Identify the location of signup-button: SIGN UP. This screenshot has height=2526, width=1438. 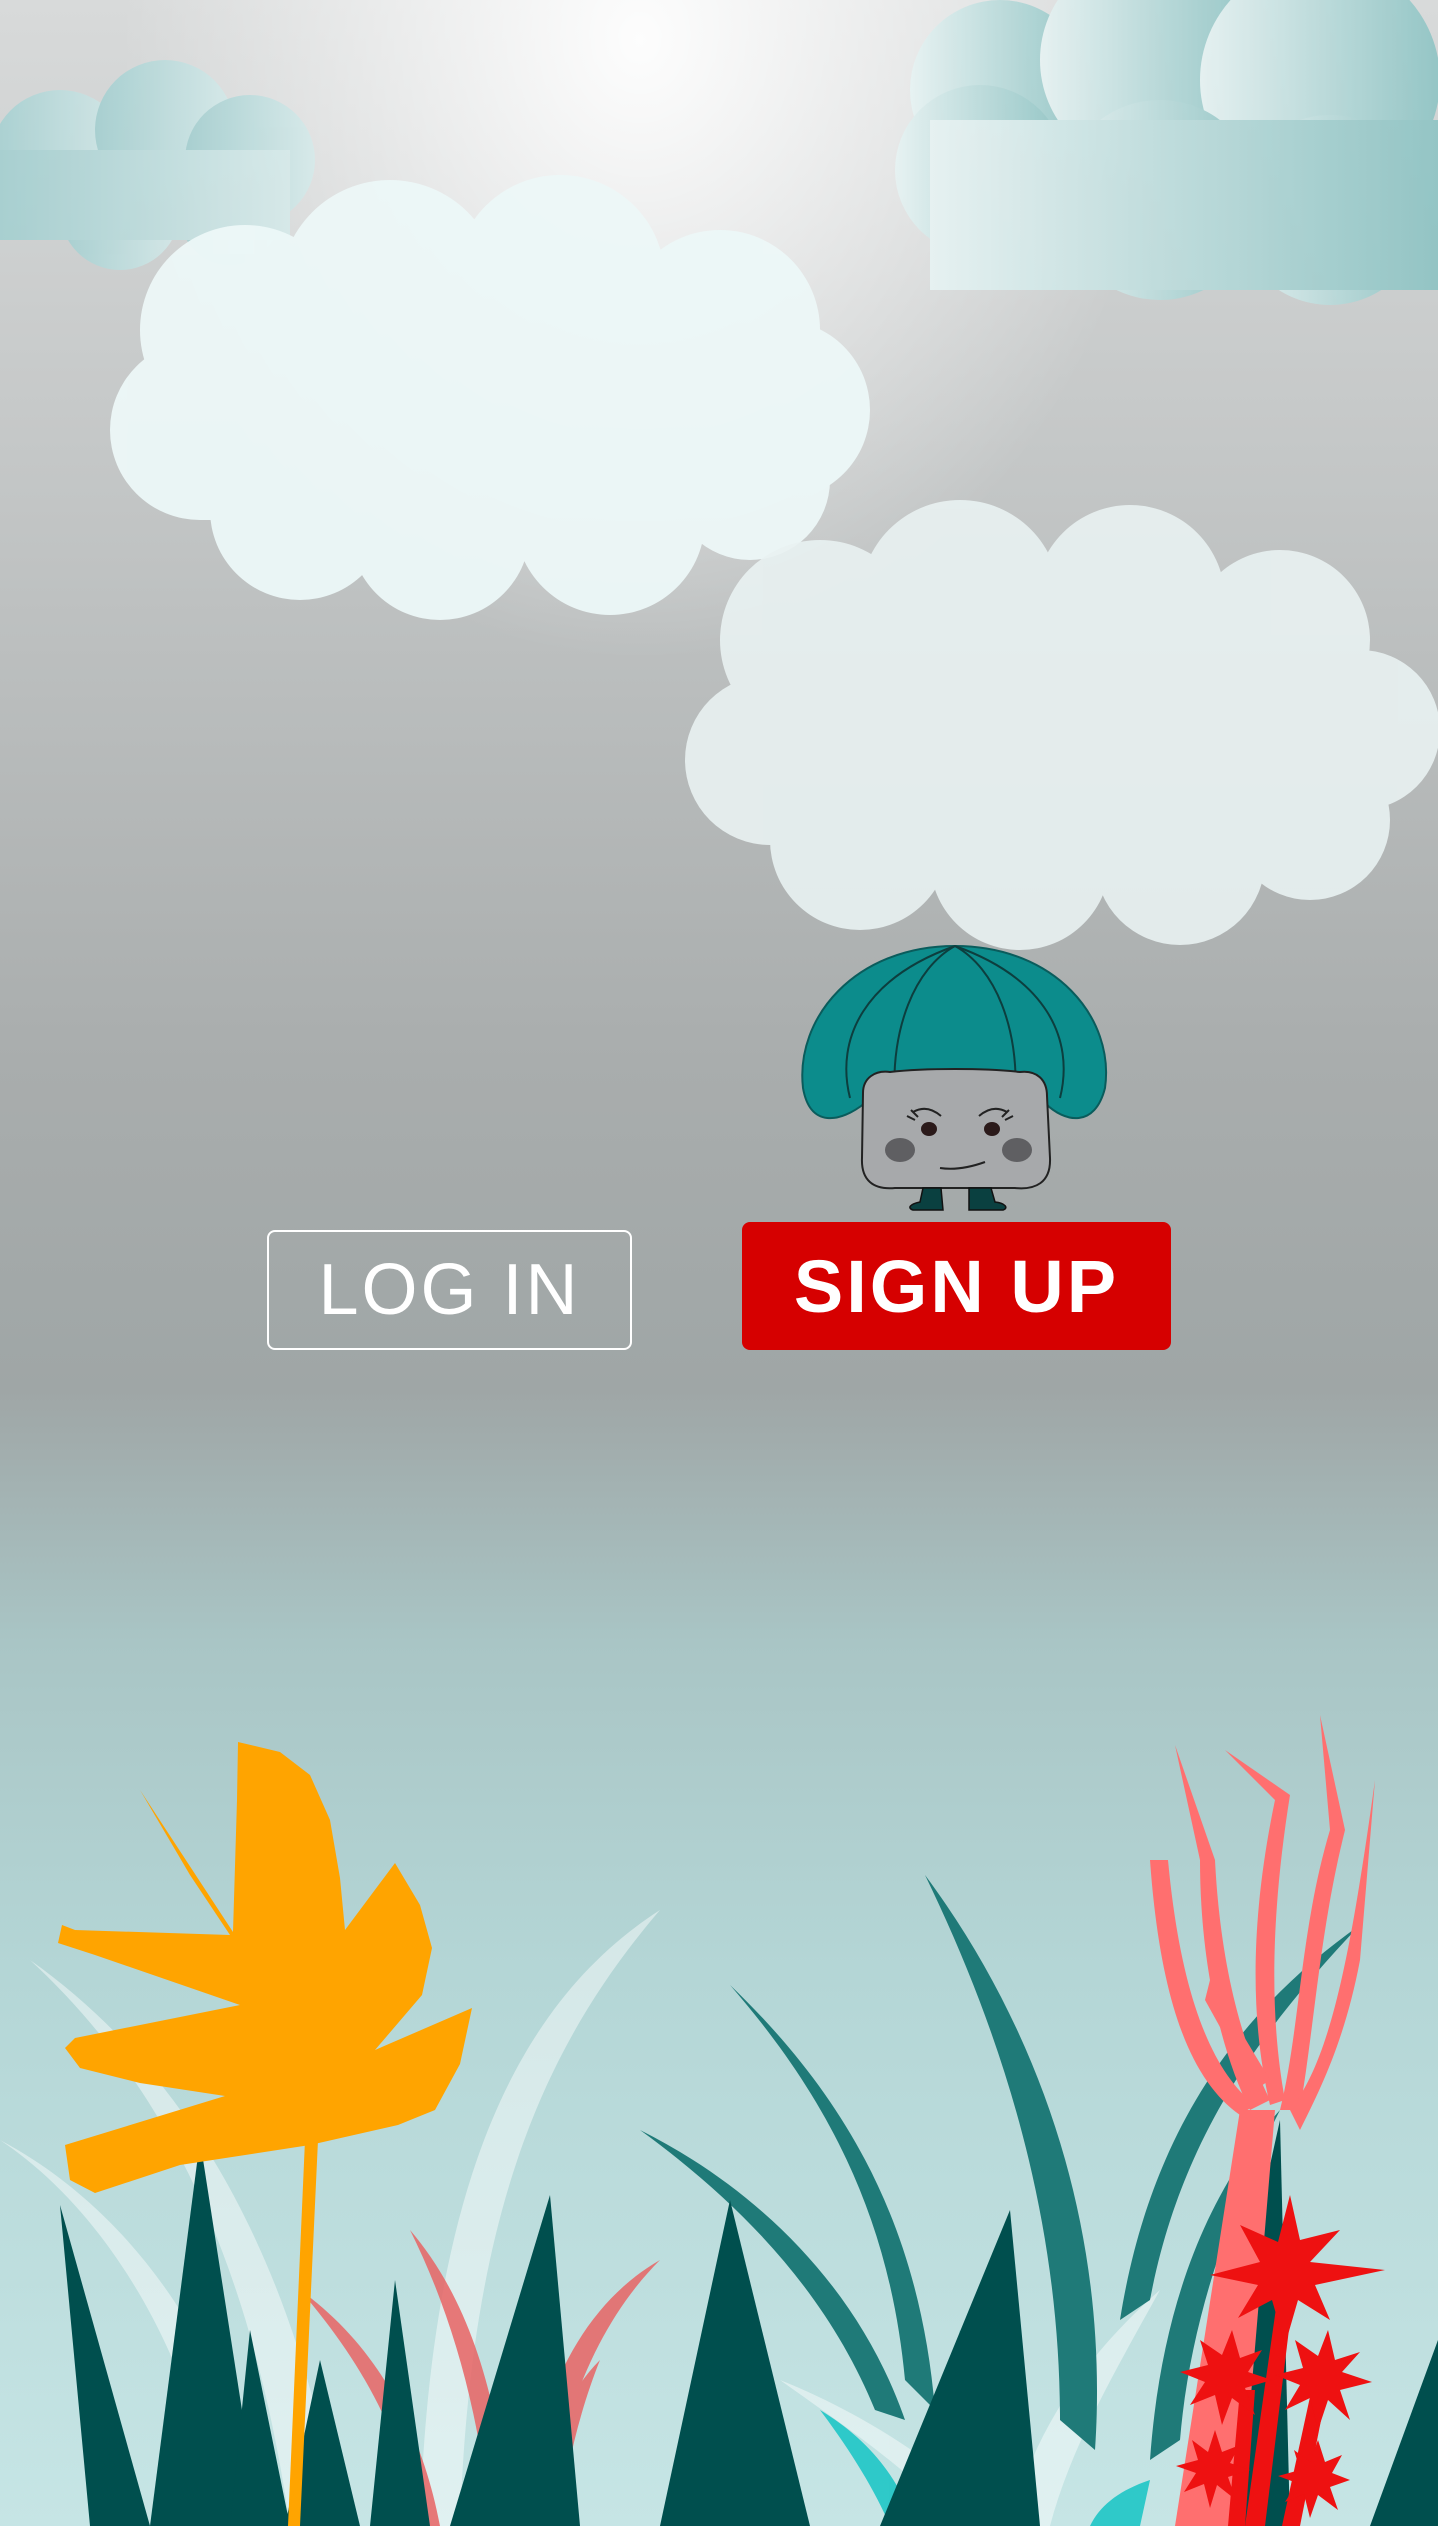
(956, 1286).